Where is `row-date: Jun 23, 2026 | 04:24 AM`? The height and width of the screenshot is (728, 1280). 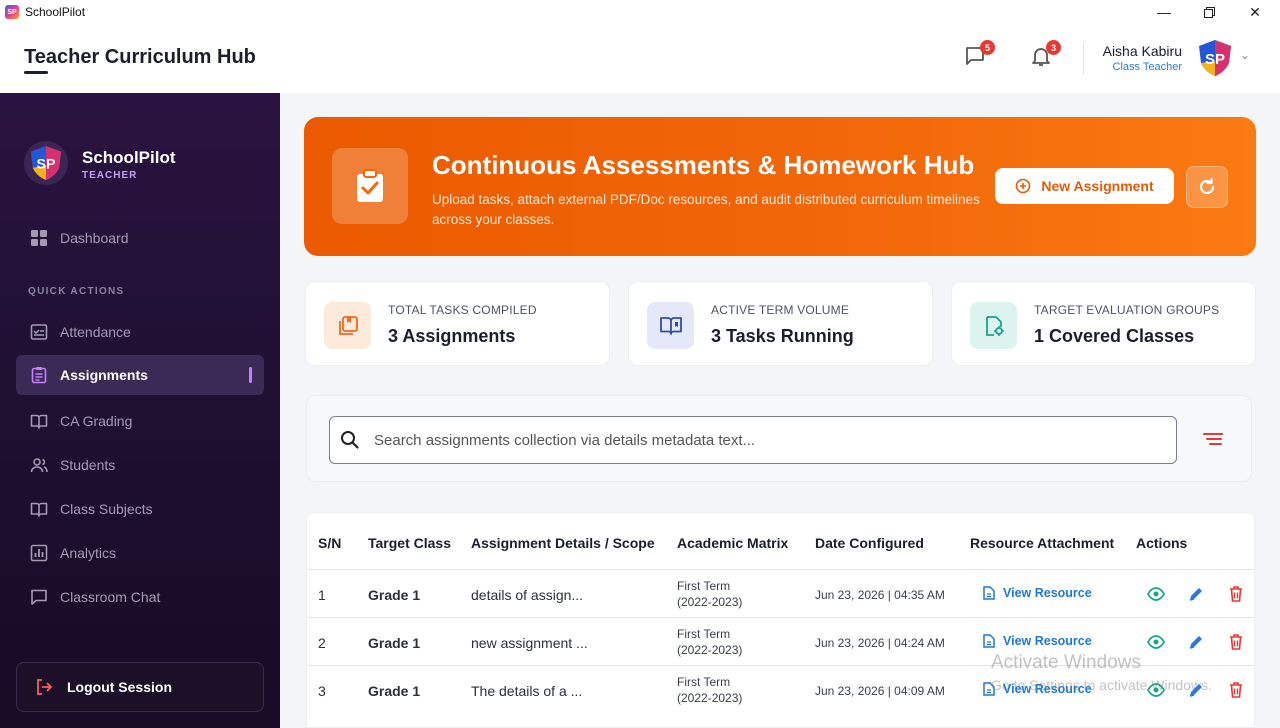 row-date: Jun 23, 2026 | 04:24 AM is located at coordinates (880, 643).